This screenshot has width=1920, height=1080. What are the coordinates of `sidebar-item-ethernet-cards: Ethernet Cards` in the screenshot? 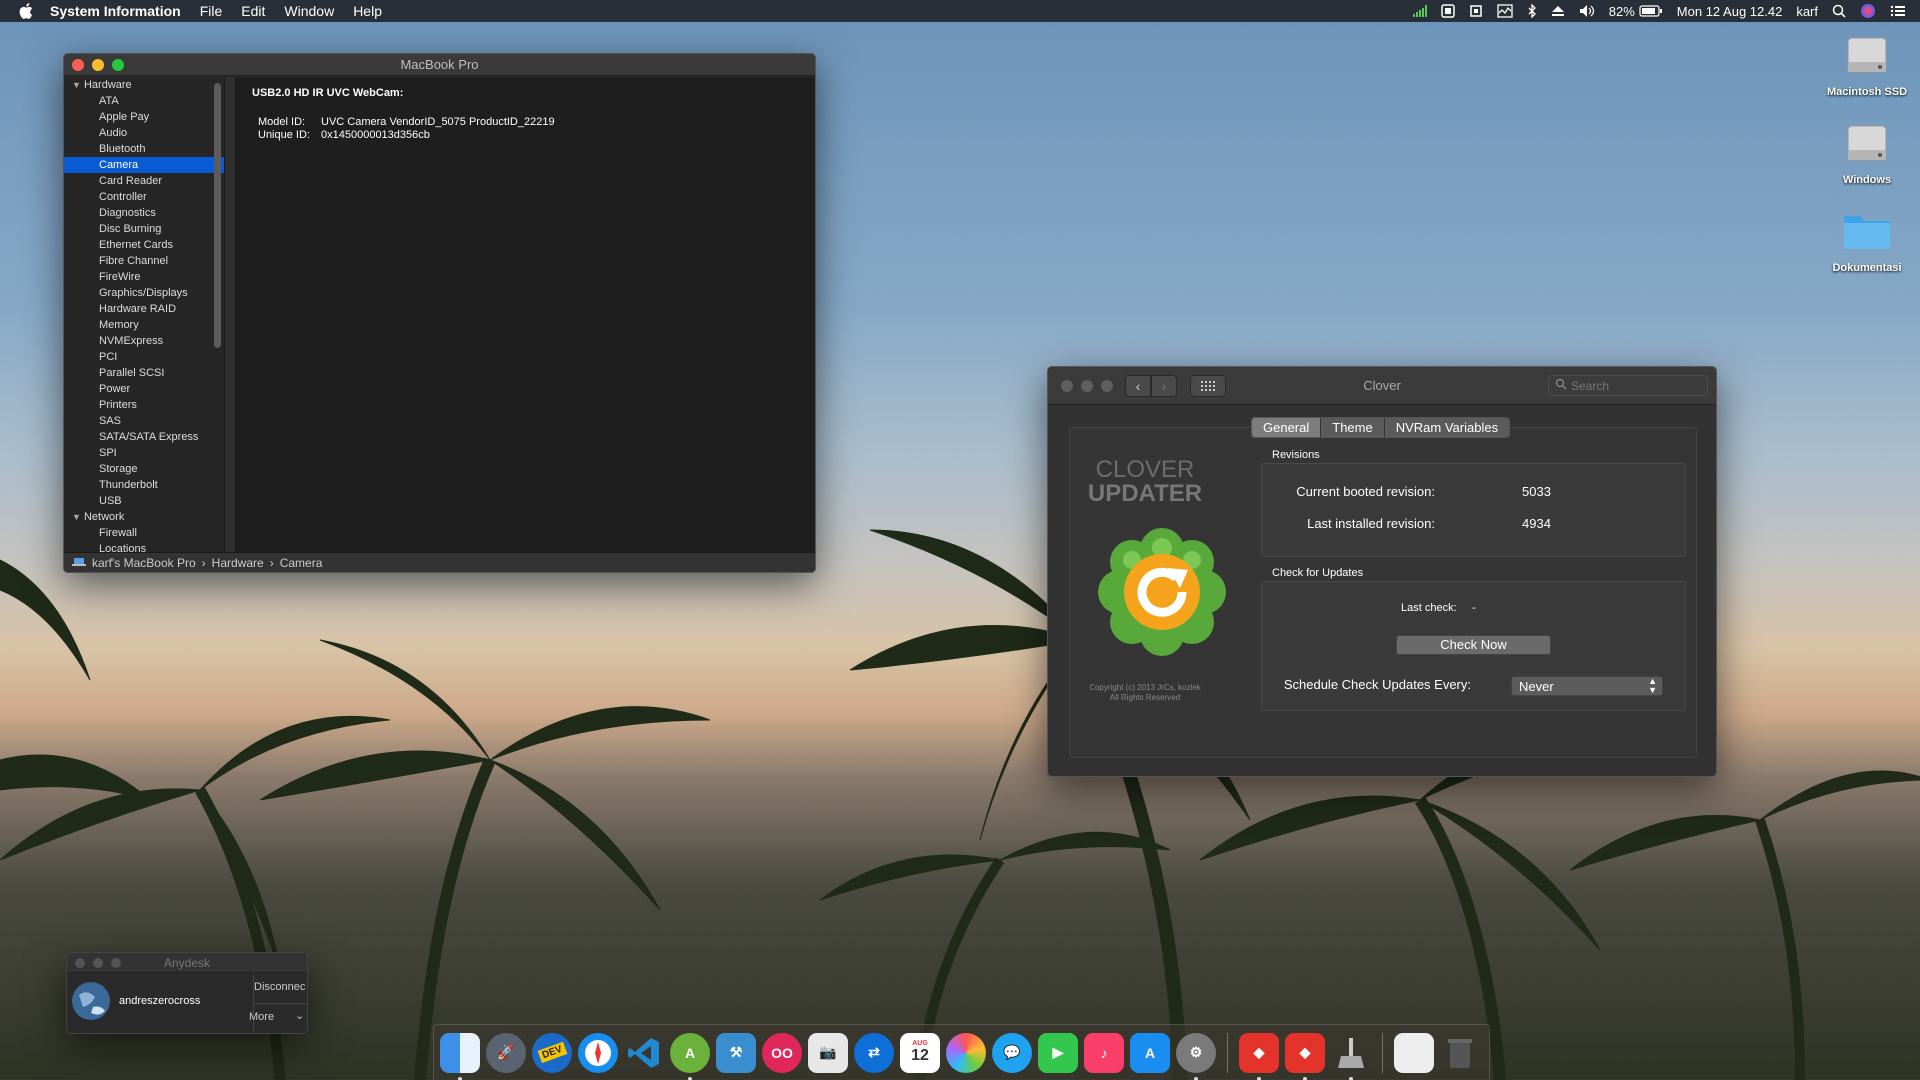 It's located at (144, 245).